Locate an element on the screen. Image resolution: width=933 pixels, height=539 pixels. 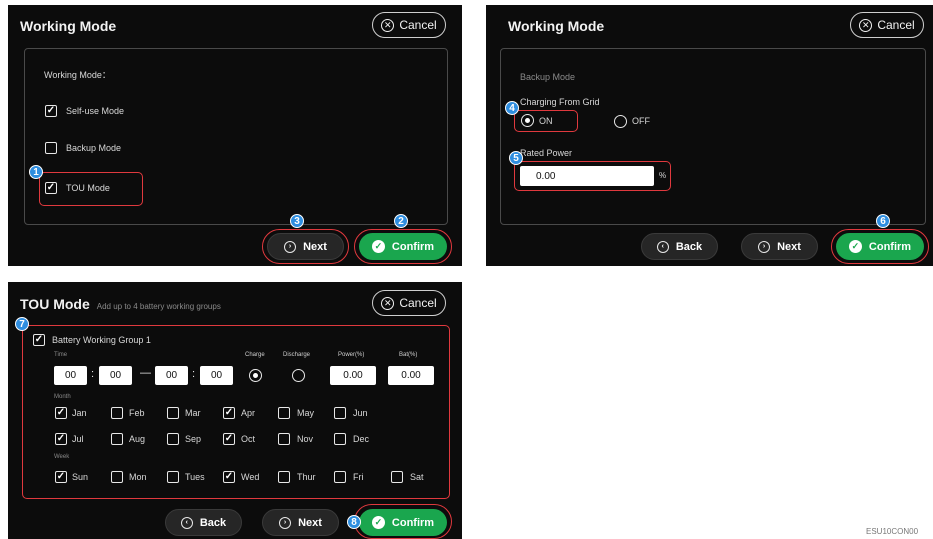
weekday-thur-checkbox is located at coordinates (284, 477).